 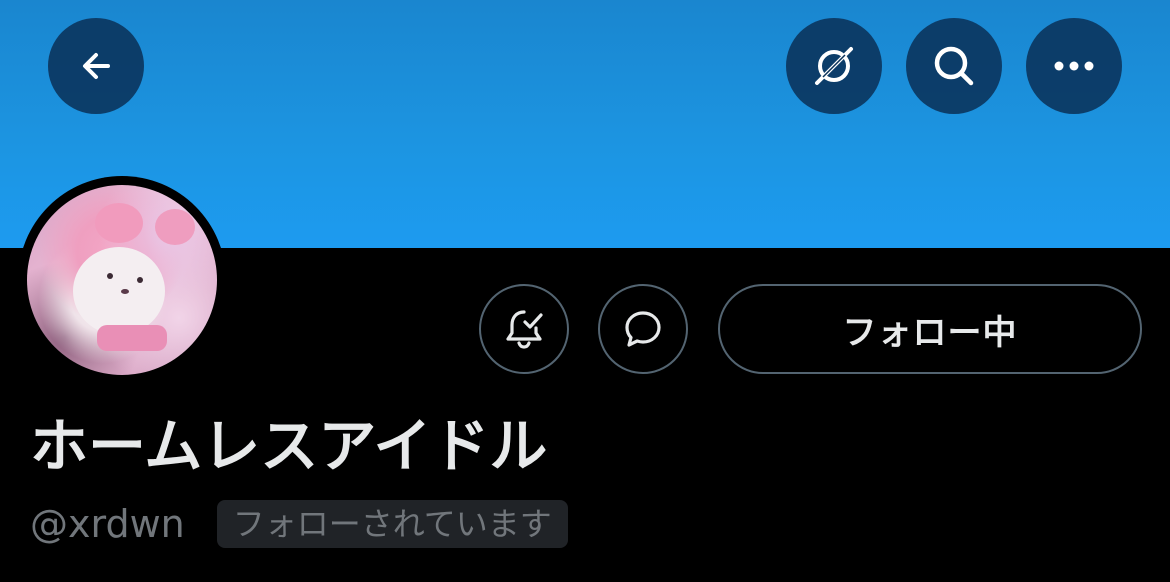 I want to click on username-handle: @xrdwn, so click(x=107, y=524).